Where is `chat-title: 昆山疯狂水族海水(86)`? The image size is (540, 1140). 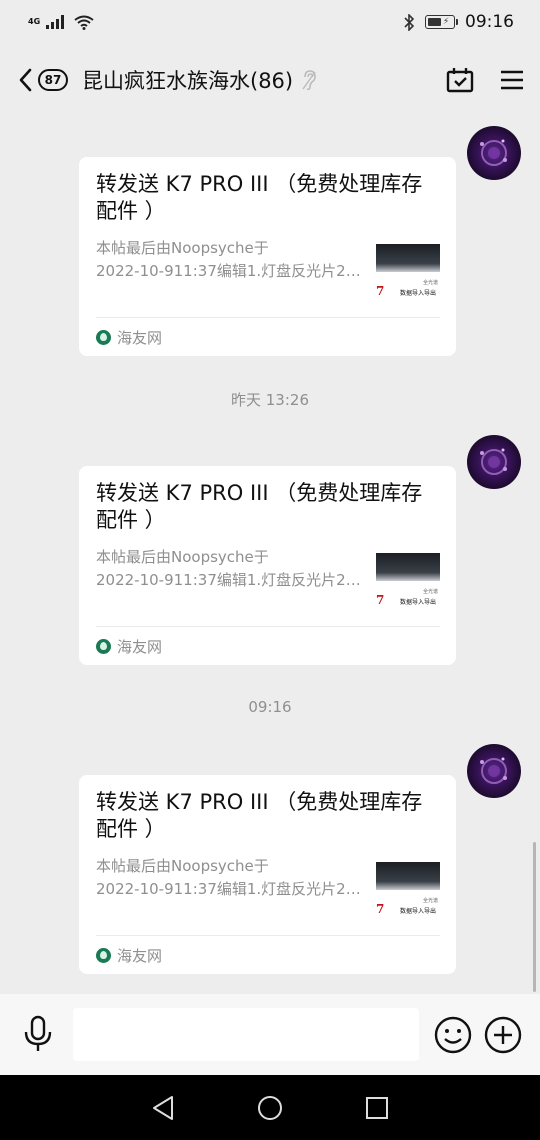 chat-title: 昆山疯狂水族海水(86) is located at coordinates (188, 81).